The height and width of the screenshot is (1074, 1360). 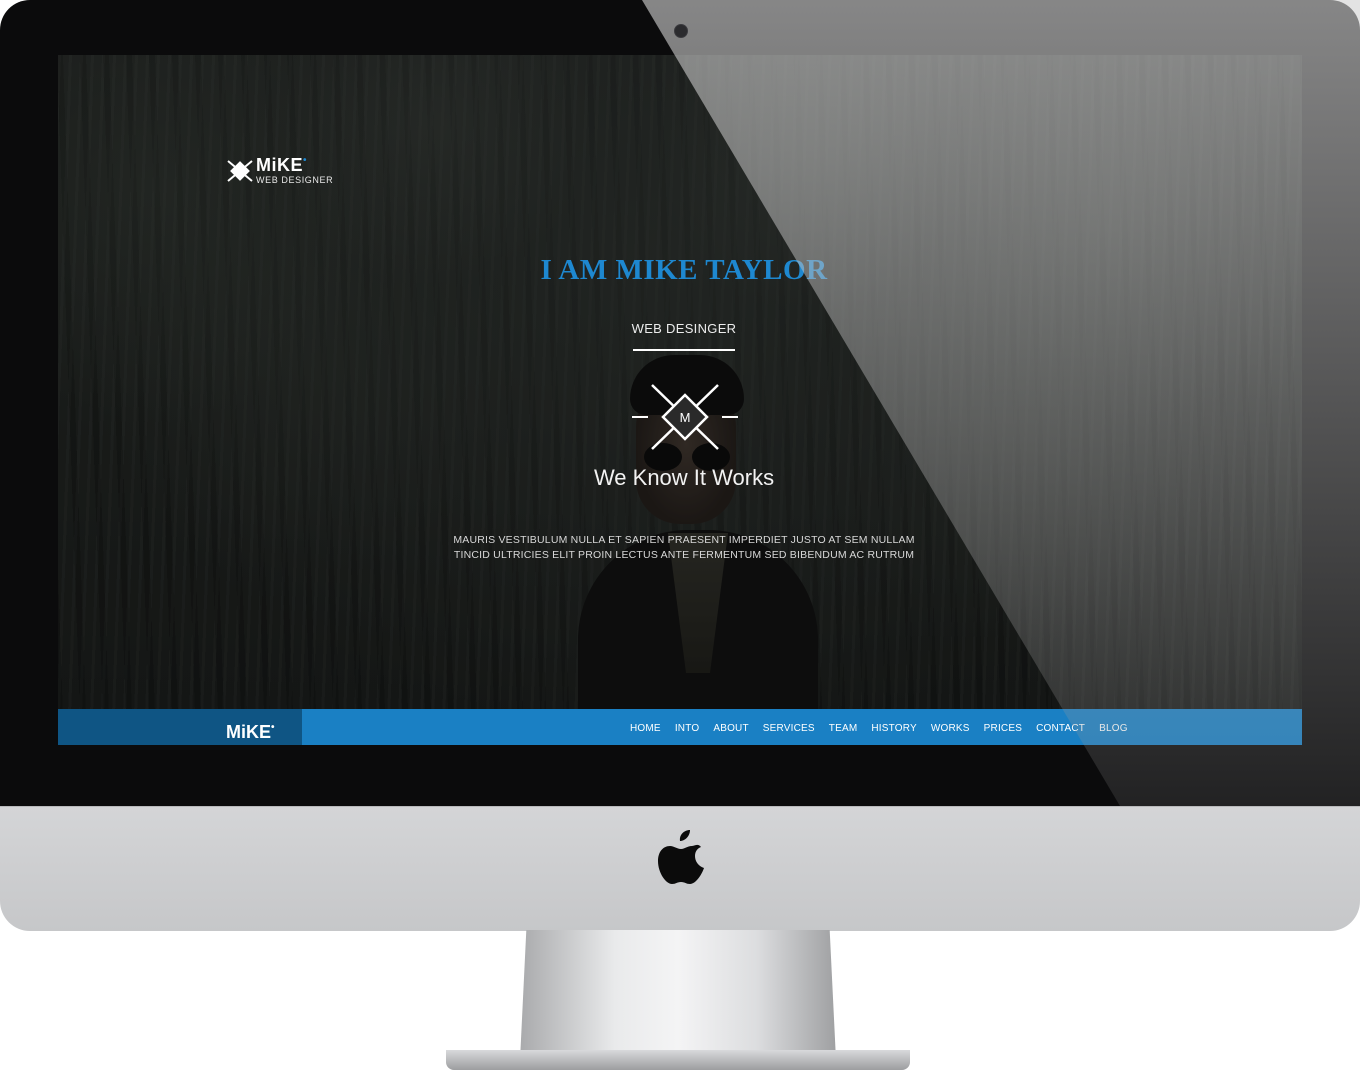 What do you see at coordinates (1060, 728) in the screenshot?
I see `nav-item-contact: CONTACT` at bounding box center [1060, 728].